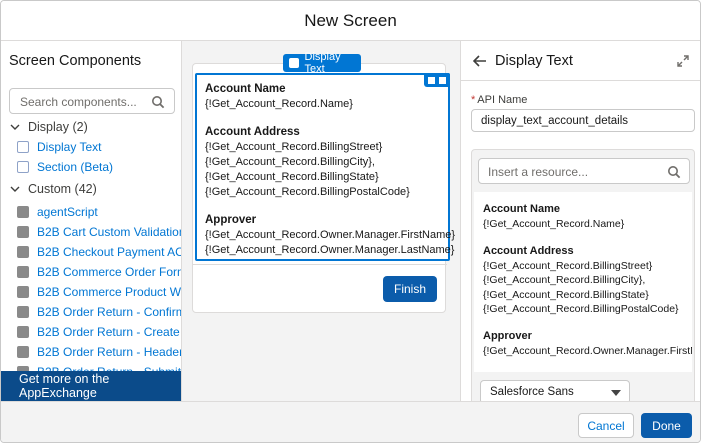 The width and height of the screenshot is (701, 443). Describe the element at coordinates (583, 120) in the screenshot. I see `api-name-input: display_text_account_details` at that location.